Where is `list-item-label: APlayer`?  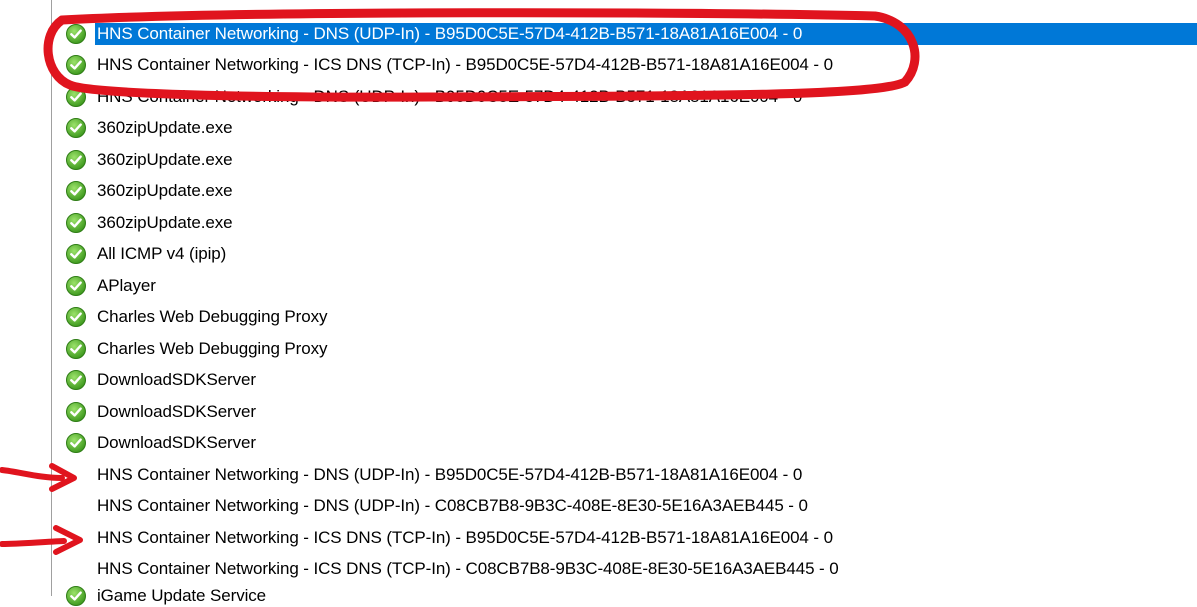 list-item-label: APlayer is located at coordinates (126, 285).